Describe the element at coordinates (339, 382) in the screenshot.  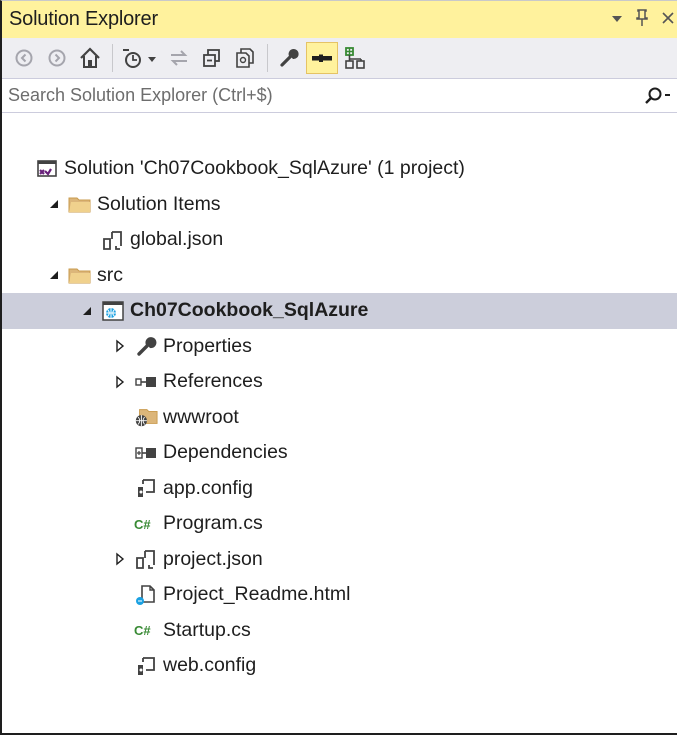
I see `tree-item: References` at that location.